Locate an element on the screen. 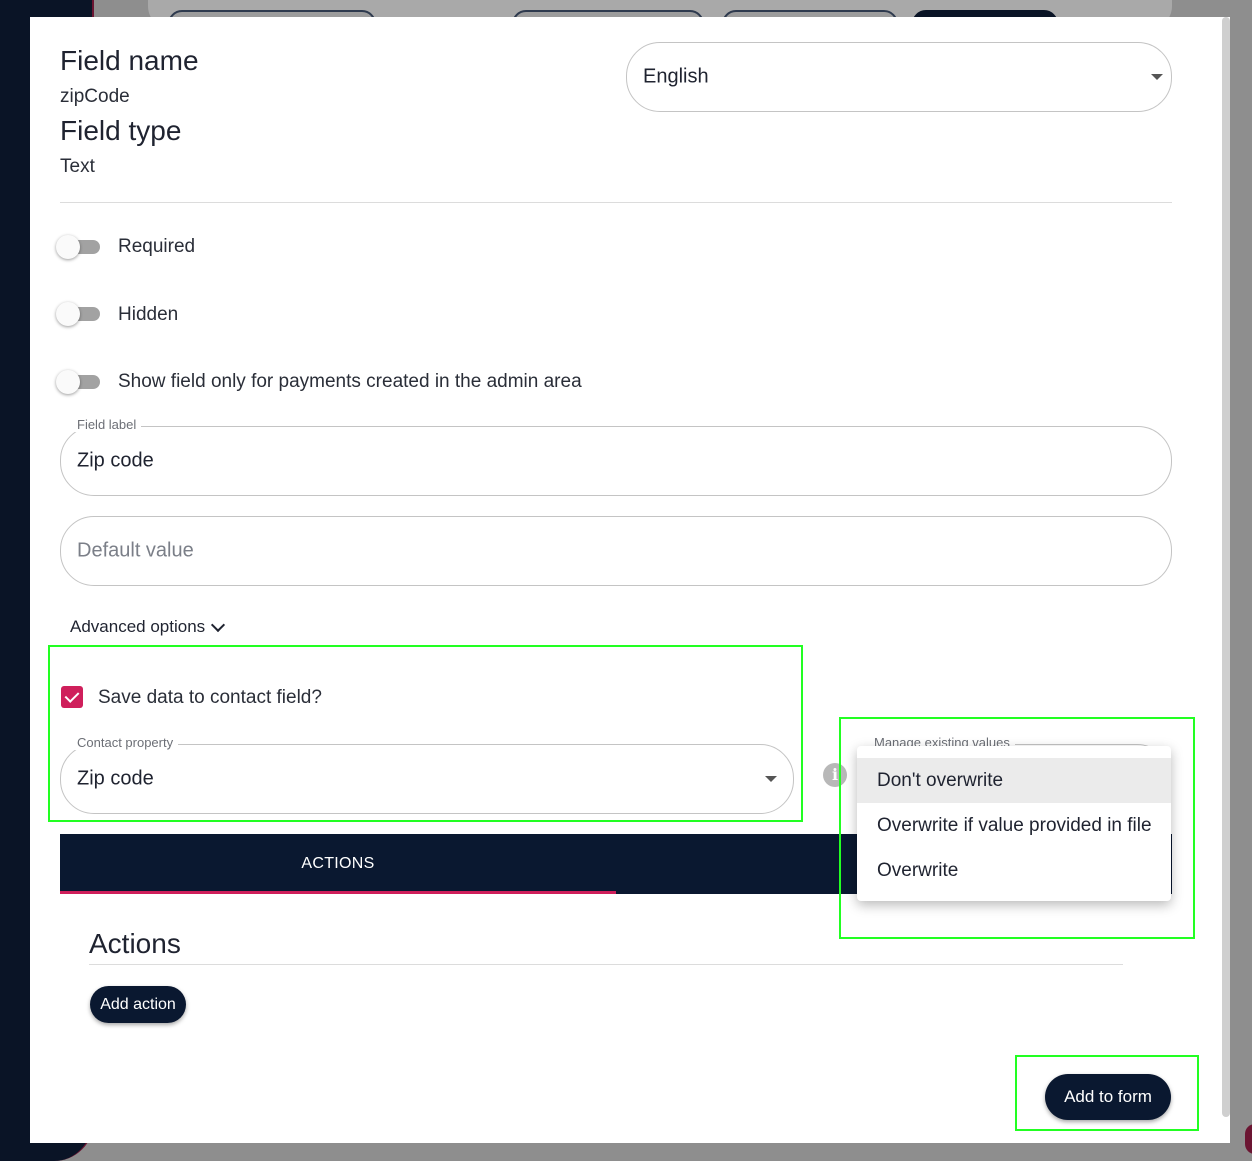 This screenshot has height=1161, width=1252. default-value-input is located at coordinates (616, 551).